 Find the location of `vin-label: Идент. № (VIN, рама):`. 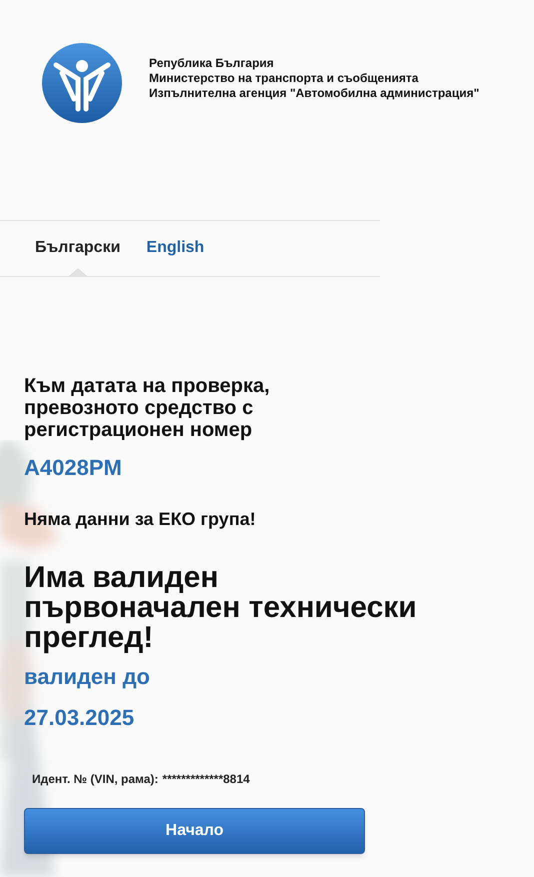

vin-label: Идент. № (VIN, рама): is located at coordinates (95, 779).